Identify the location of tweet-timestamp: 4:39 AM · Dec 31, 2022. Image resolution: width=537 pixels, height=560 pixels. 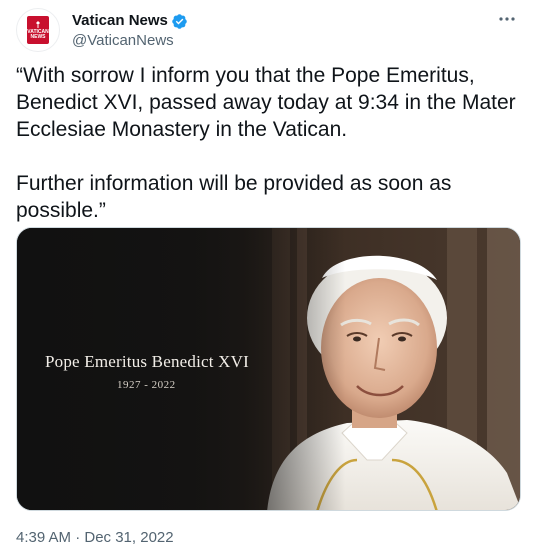
(95, 538).